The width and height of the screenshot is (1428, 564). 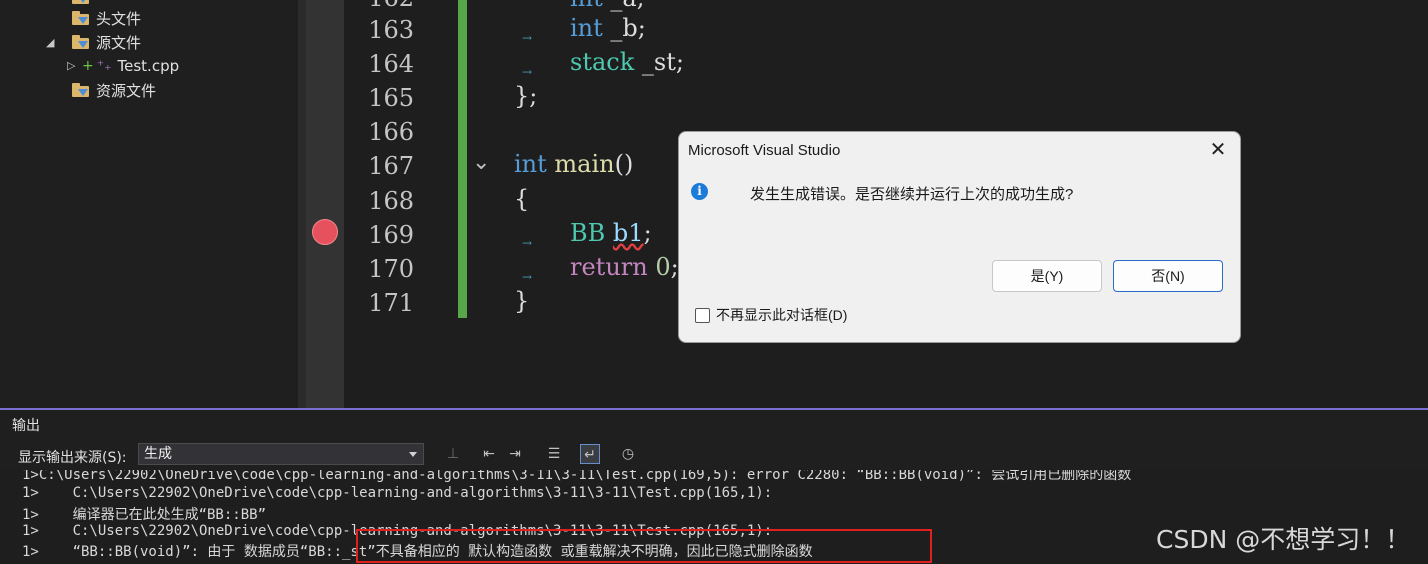 I want to click on close-icon: ✕, so click(x=1218, y=150).